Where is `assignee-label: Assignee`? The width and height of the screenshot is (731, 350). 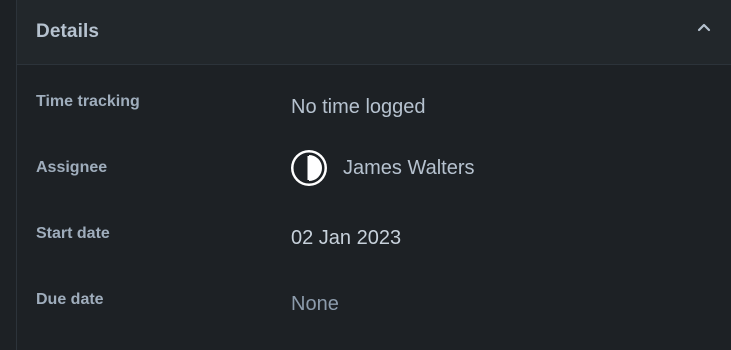 assignee-label: Assignee is located at coordinates (72, 167).